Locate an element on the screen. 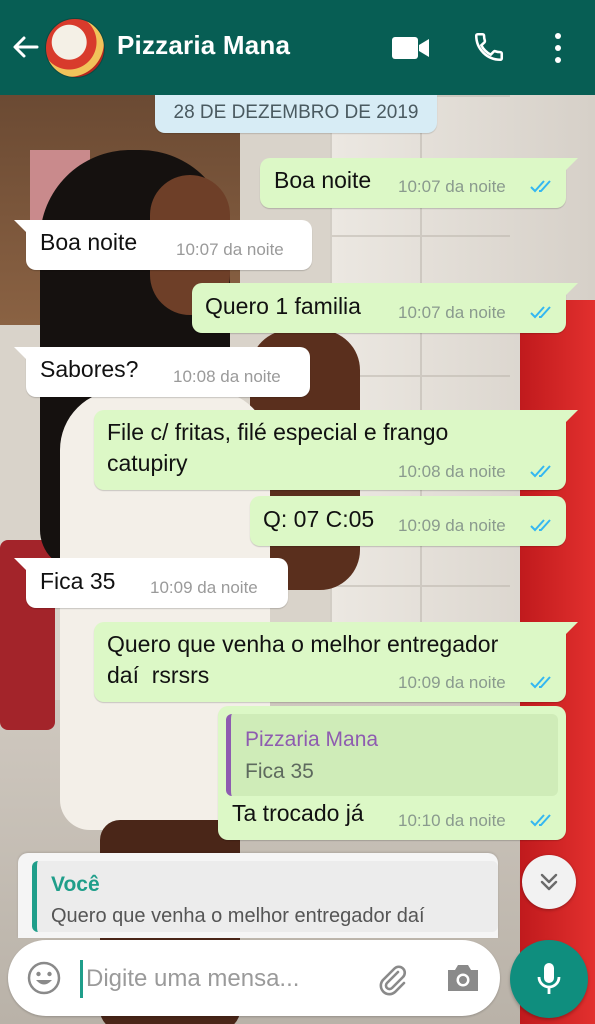  date-divider: 28 DE DEZEMBRO DE 2019 is located at coordinates (296, 114).